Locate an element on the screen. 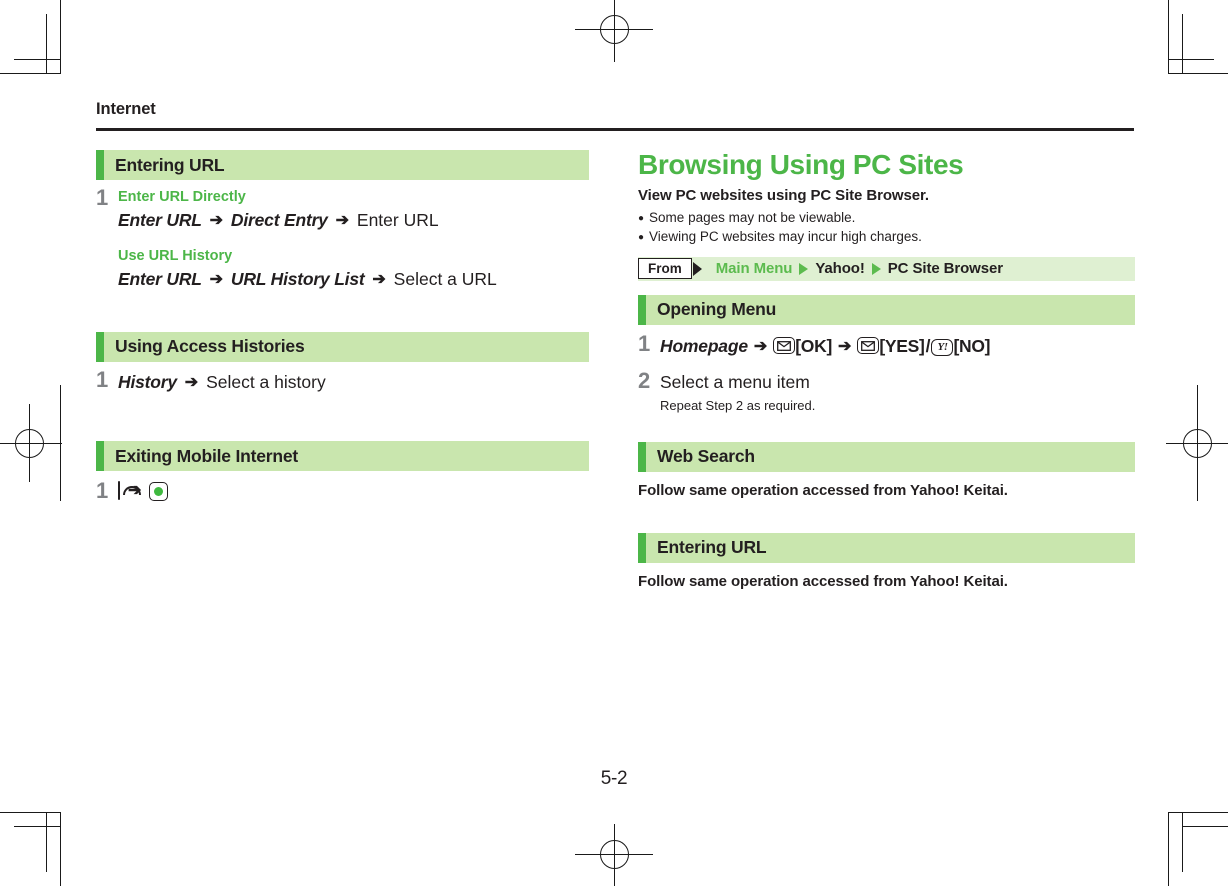 The height and width of the screenshot is (886, 1228). bullet-text: Some pages may not be viewable. is located at coordinates (752, 217).